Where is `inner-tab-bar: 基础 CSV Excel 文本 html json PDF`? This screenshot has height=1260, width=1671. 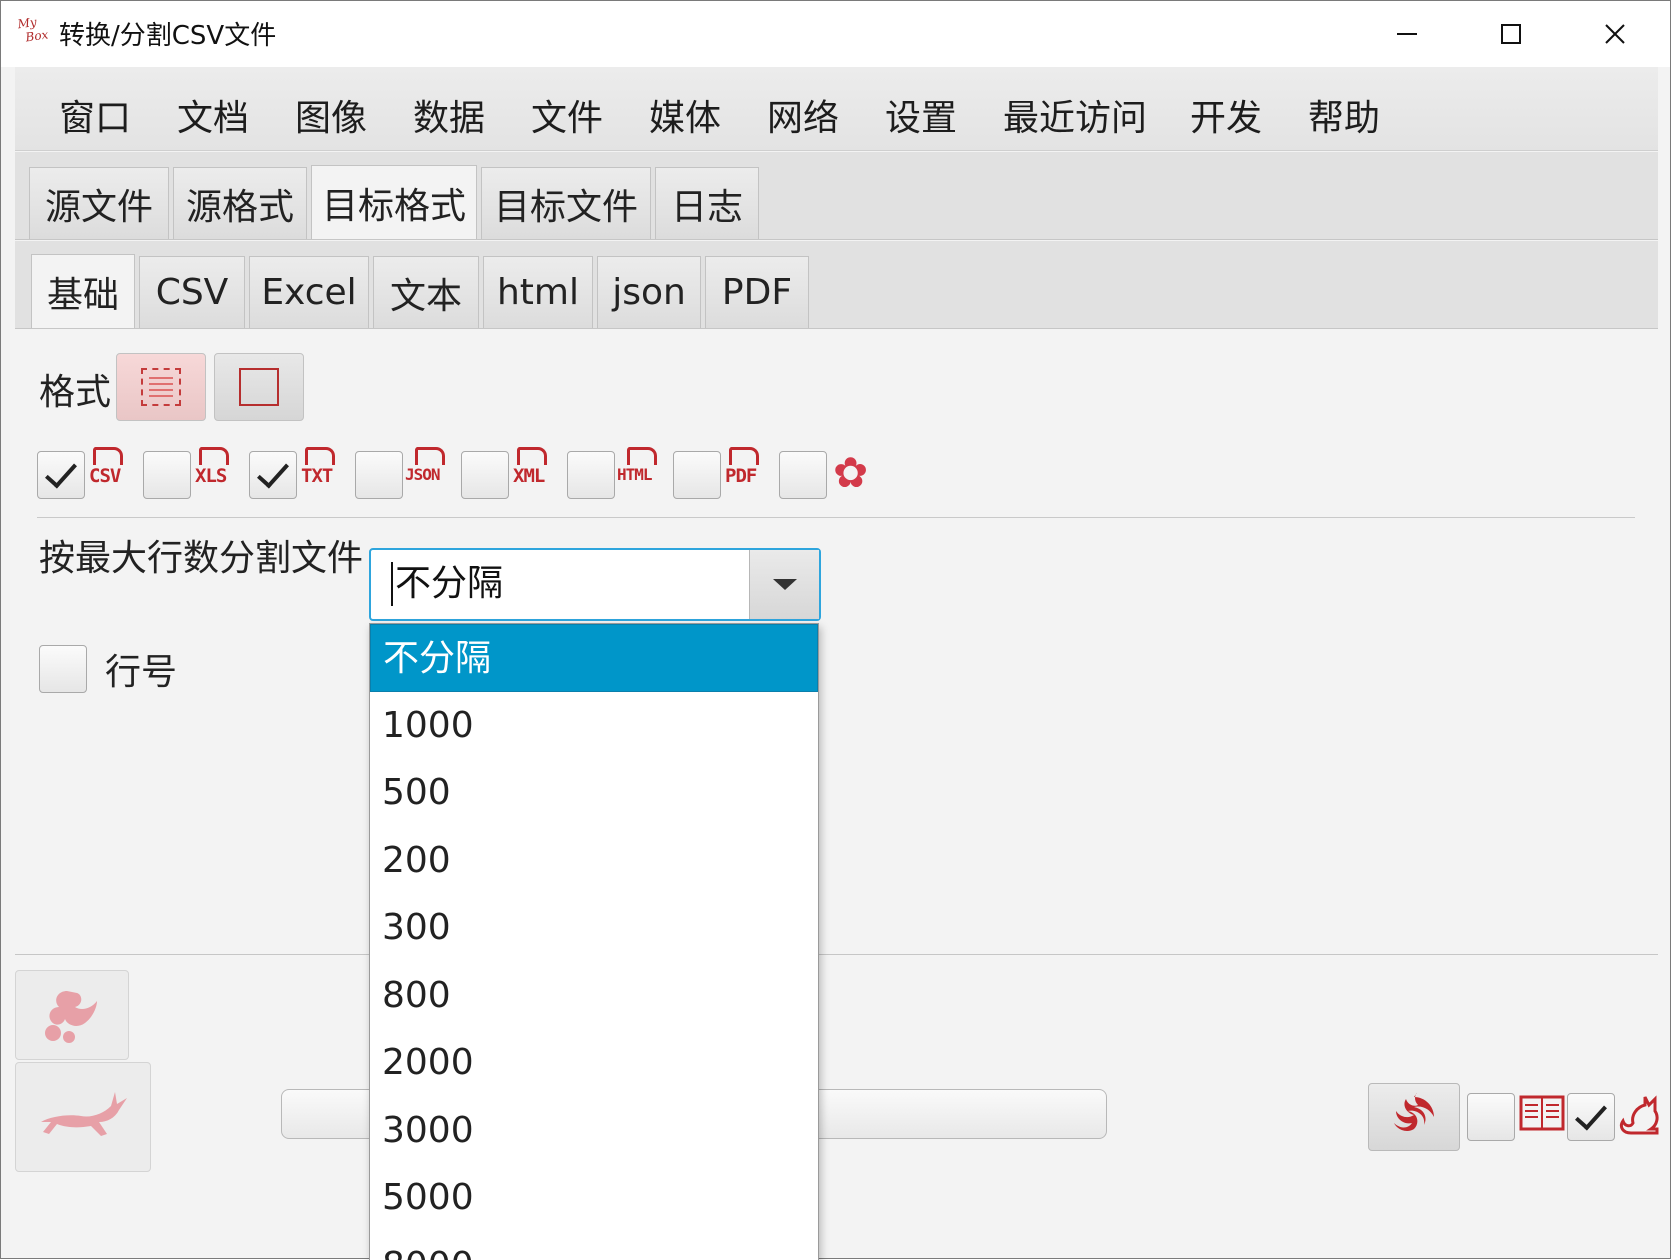
inner-tab-bar: 基础 CSV Excel 文本 html json PDF is located at coordinates (836, 285).